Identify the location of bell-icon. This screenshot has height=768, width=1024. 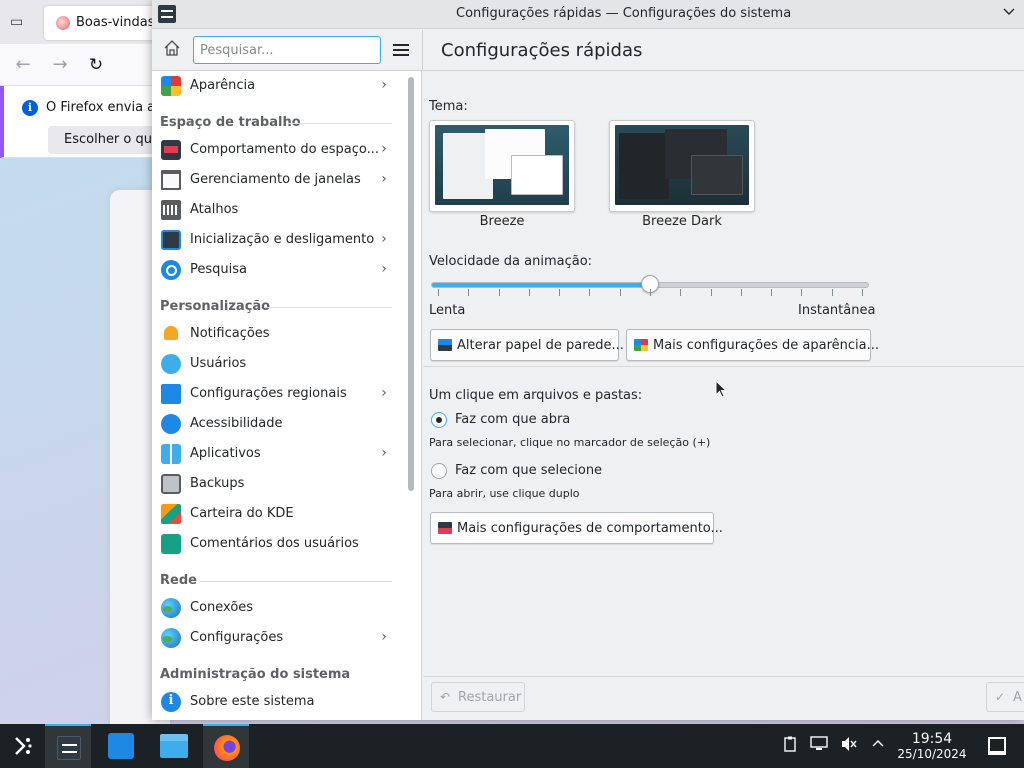
(171, 334).